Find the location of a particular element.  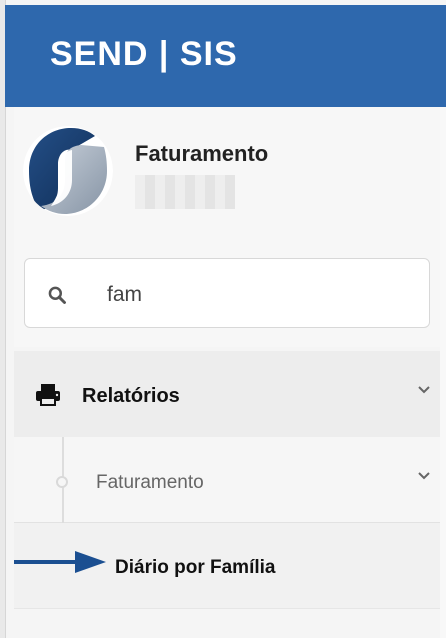

menu-item-reports: Relatórios is located at coordinates (230, 394).